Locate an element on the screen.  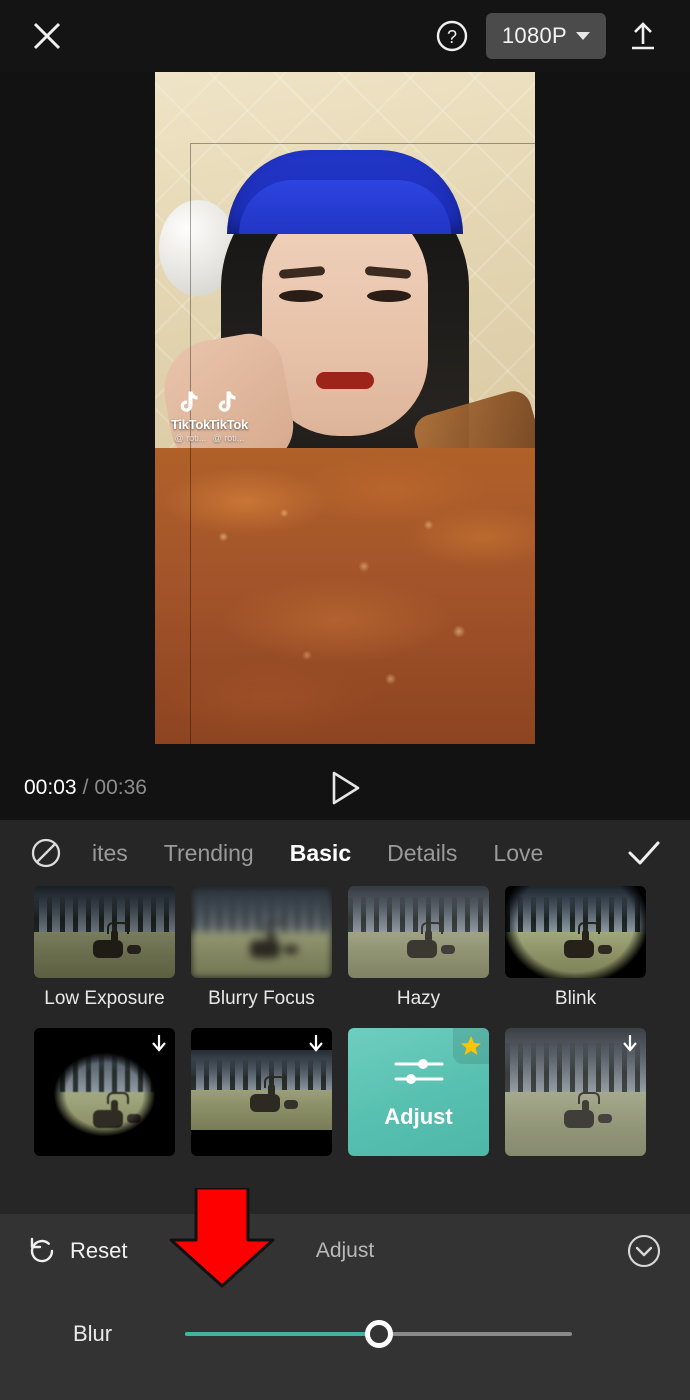
help-circle-icon: ? is located at coordinates (452, 36).